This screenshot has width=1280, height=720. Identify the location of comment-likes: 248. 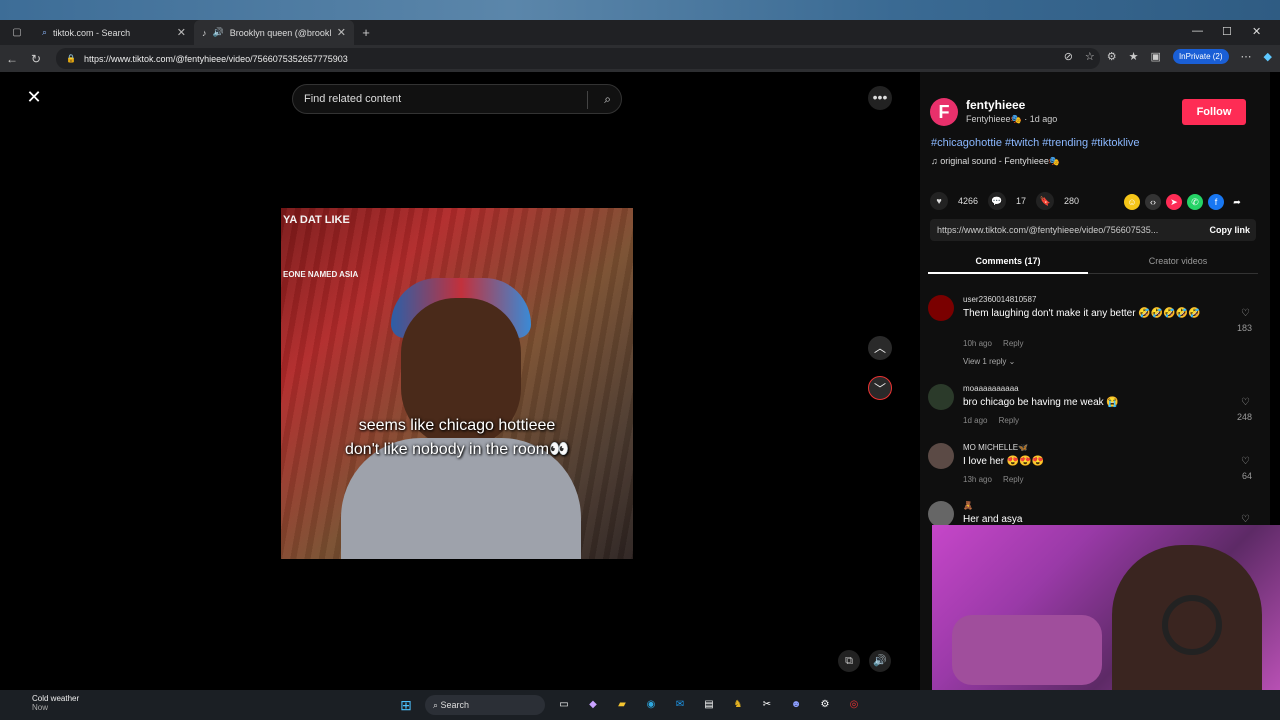
(1244, 417).